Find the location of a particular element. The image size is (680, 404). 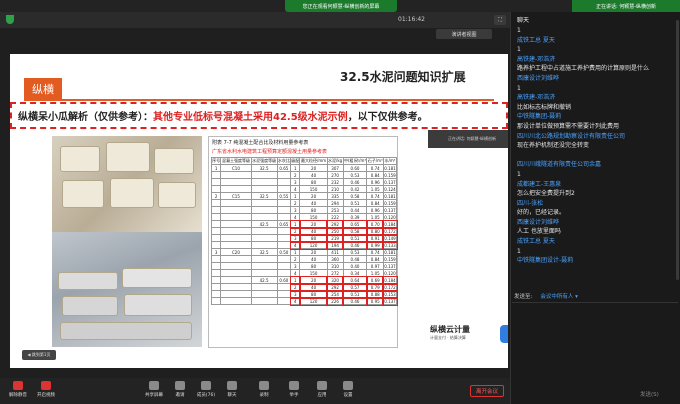

toolbar-button-9: 设置 is located at coordinates (348, 389).